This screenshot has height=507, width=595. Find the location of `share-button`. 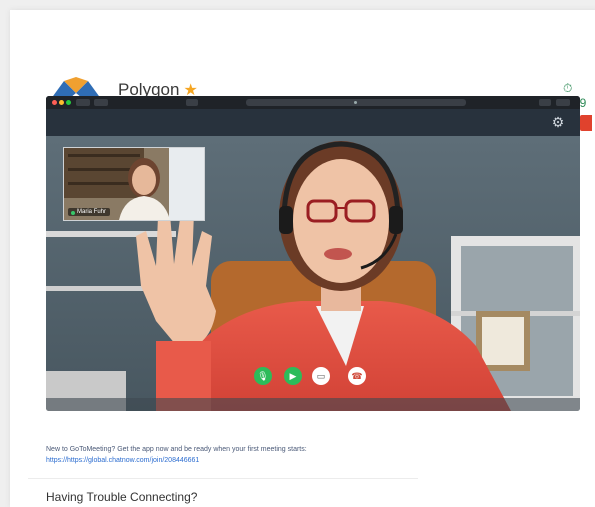

share-button is located at coordinates (545, 102).